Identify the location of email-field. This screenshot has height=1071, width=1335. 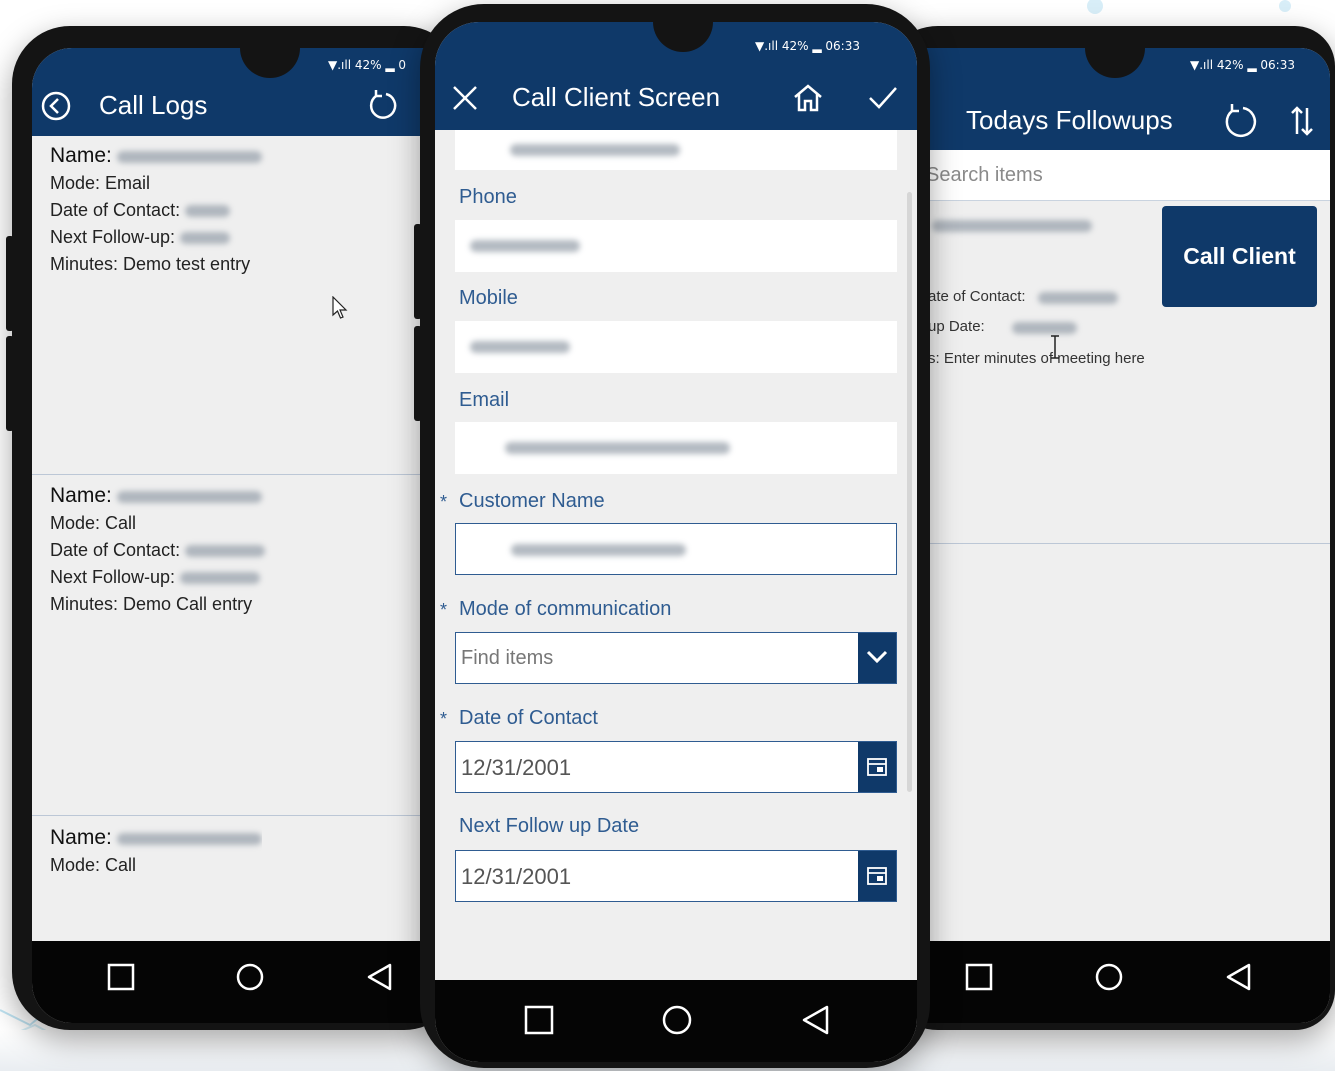
(676, 448).